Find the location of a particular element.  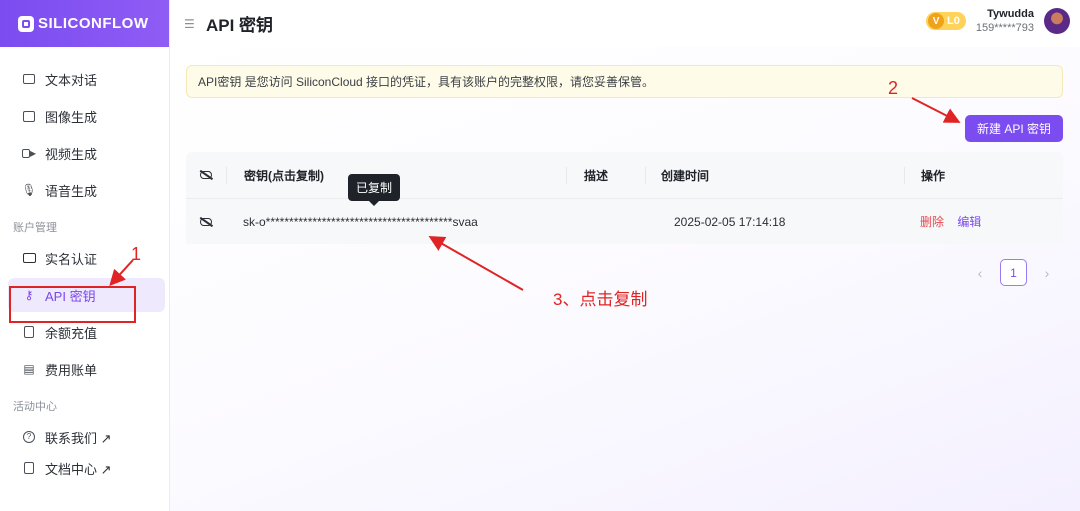

logo: SILICONFLOW is located at coordinates (84, 23).